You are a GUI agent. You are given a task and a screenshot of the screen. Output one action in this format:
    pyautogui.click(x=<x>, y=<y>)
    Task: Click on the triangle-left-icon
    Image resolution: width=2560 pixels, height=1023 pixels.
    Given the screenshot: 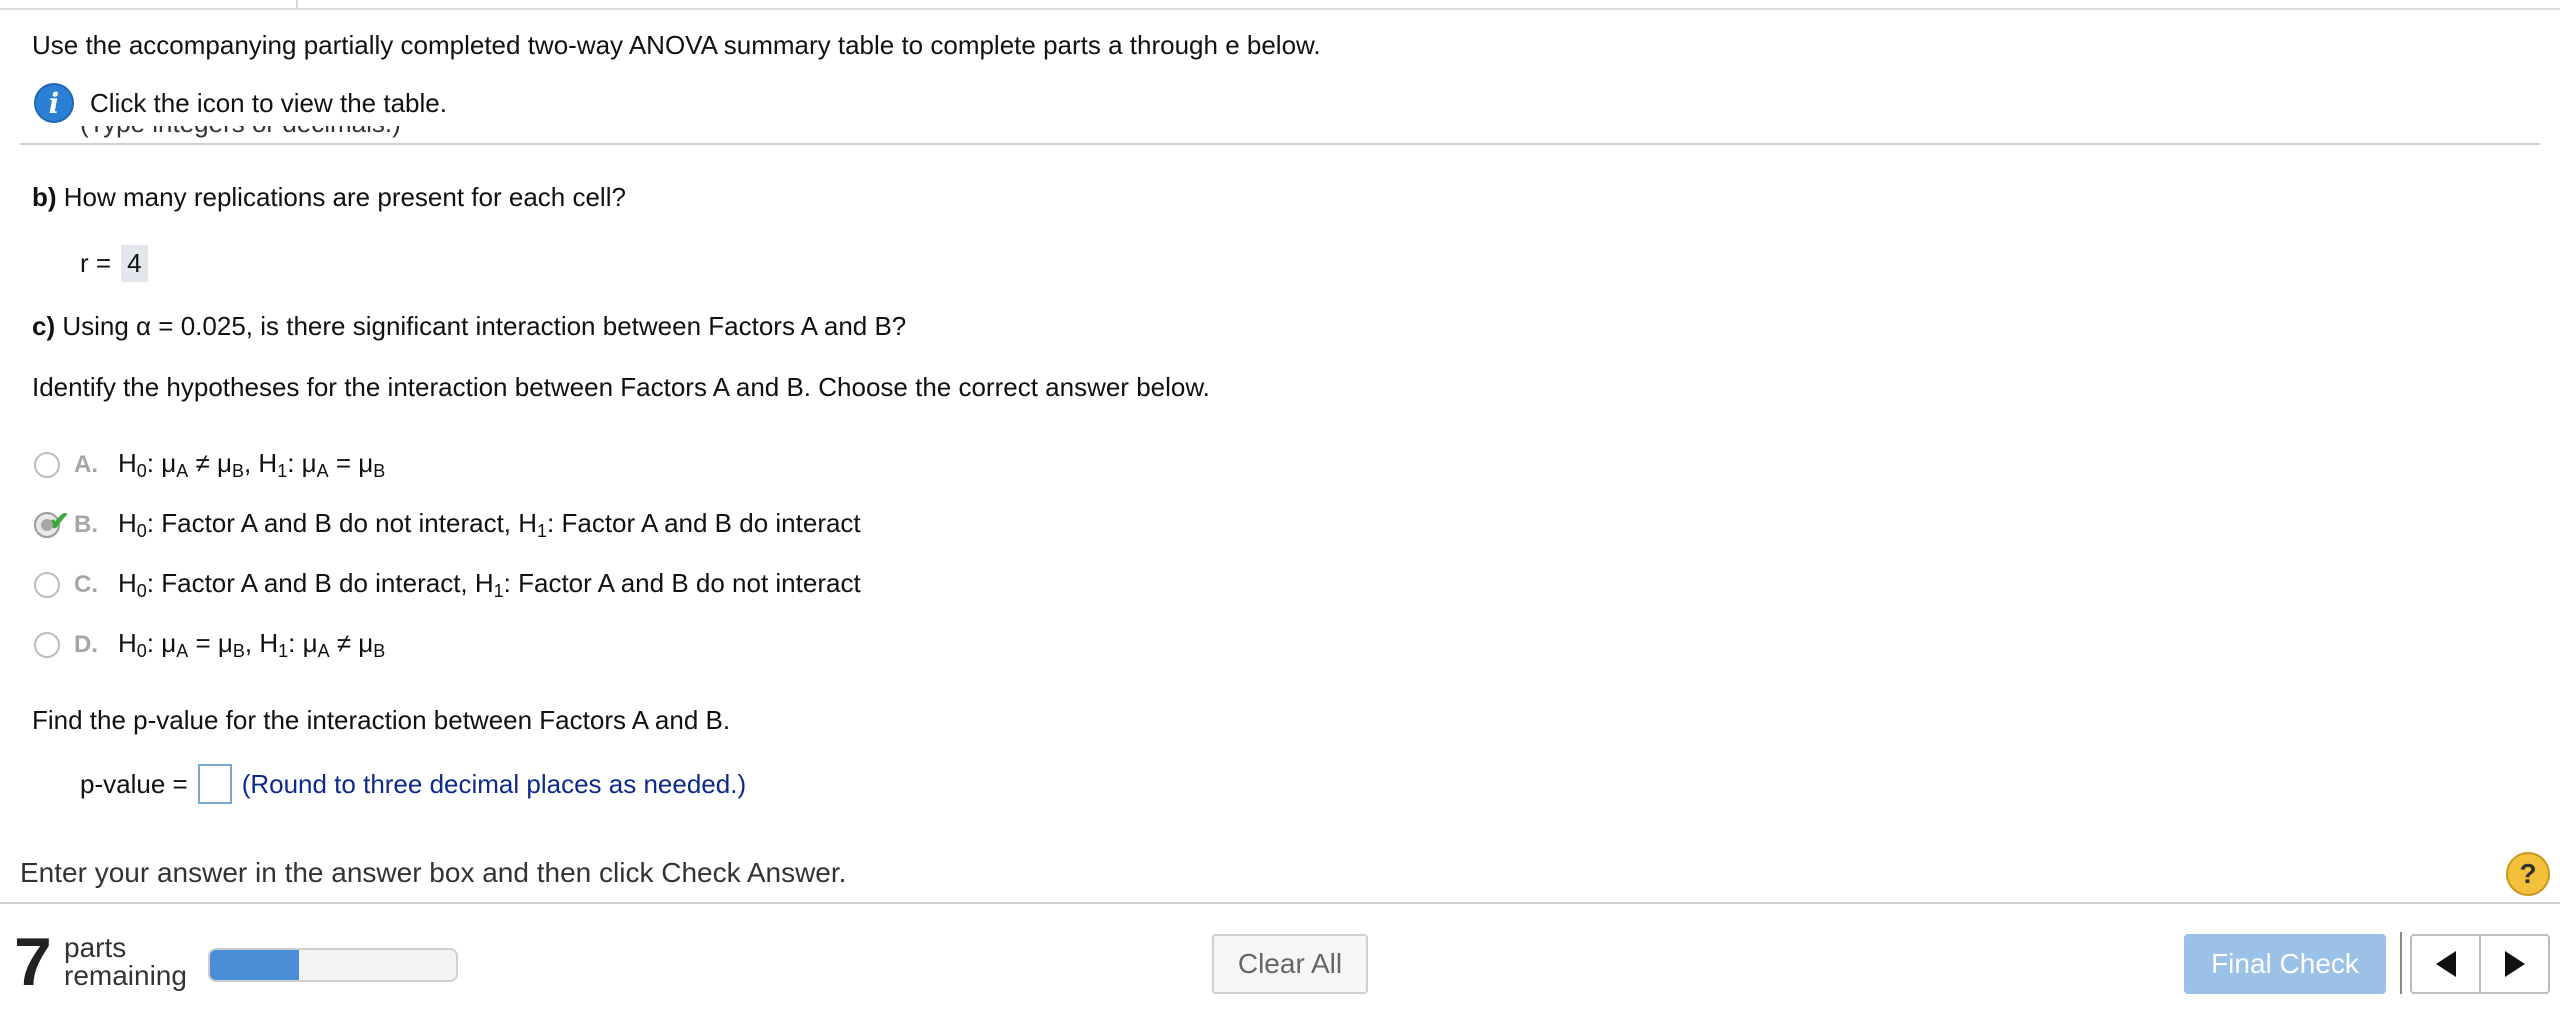 What is the action you would take?
    pyautogui.click(x=2445, y=964)
    